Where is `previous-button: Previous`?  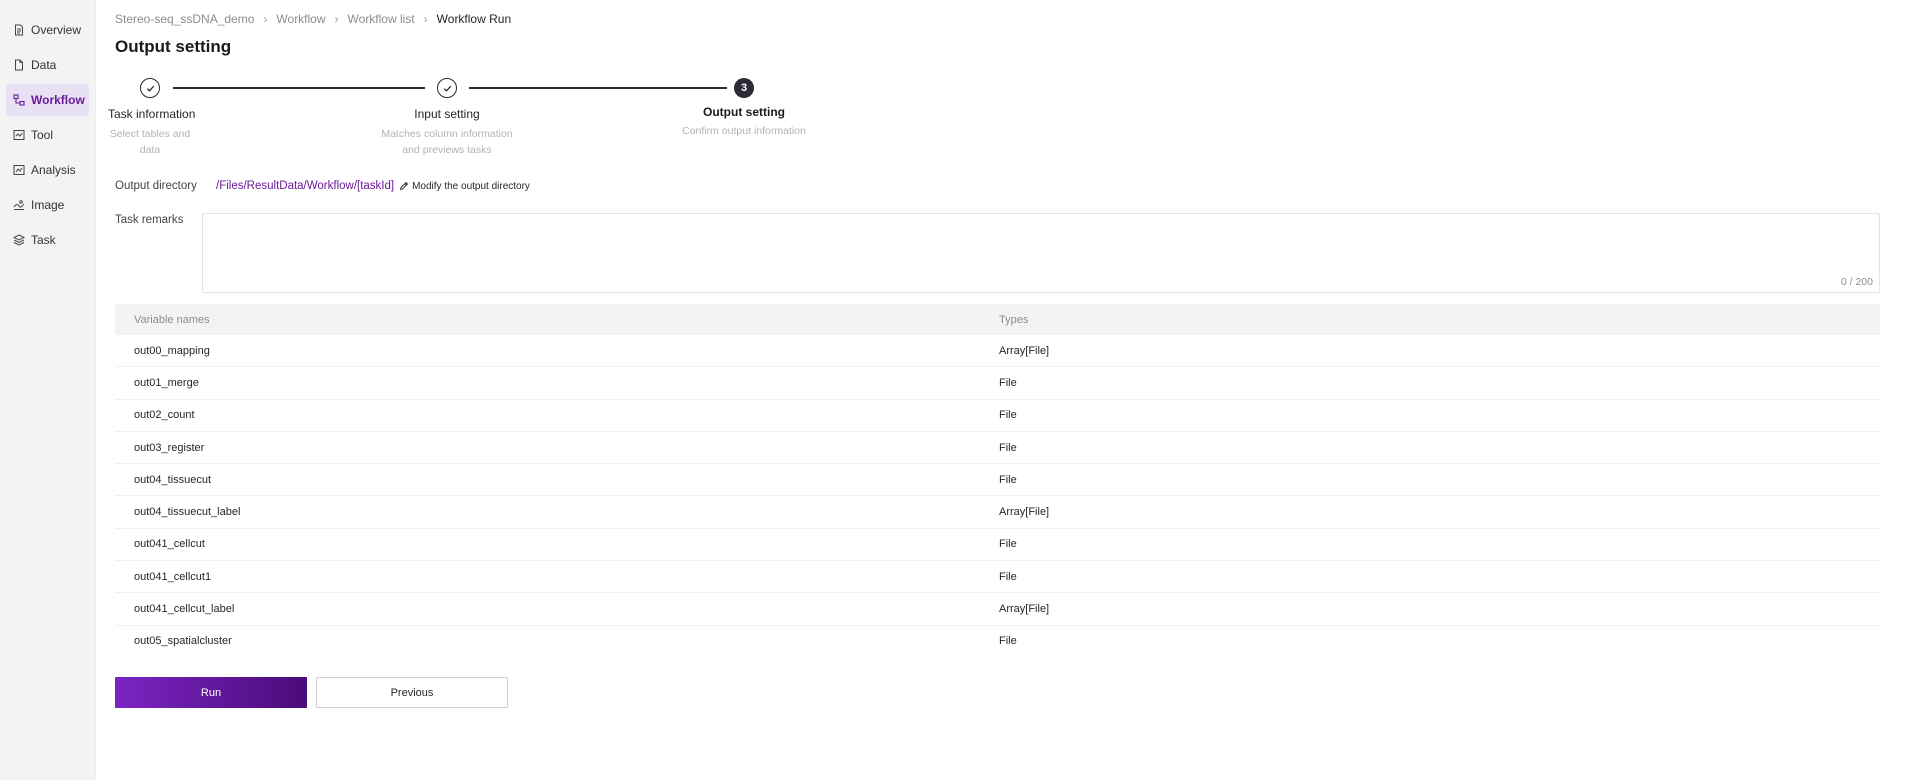 previous-button: Previous is located at coordinates (412, 692).